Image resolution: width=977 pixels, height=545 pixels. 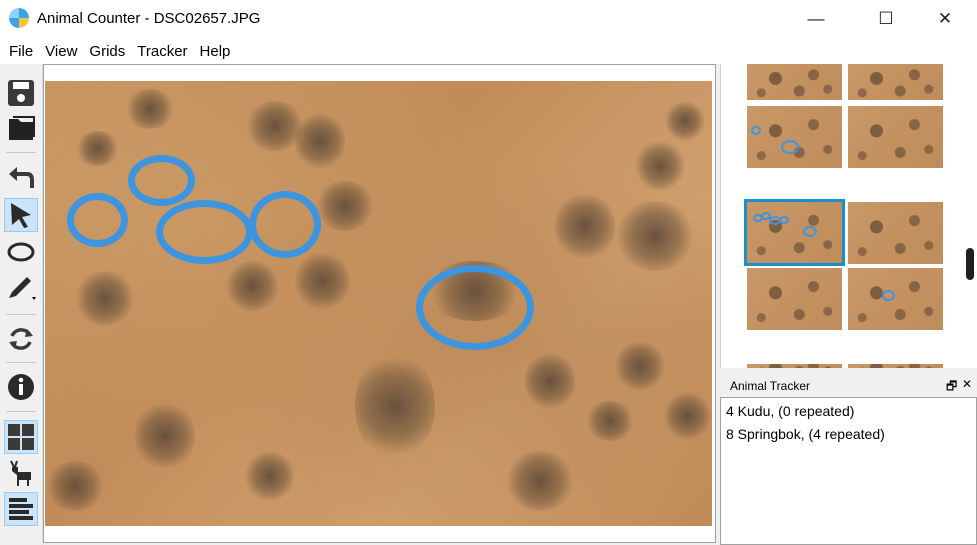 I want to click on grid-icon, so click(x=21, y=437).